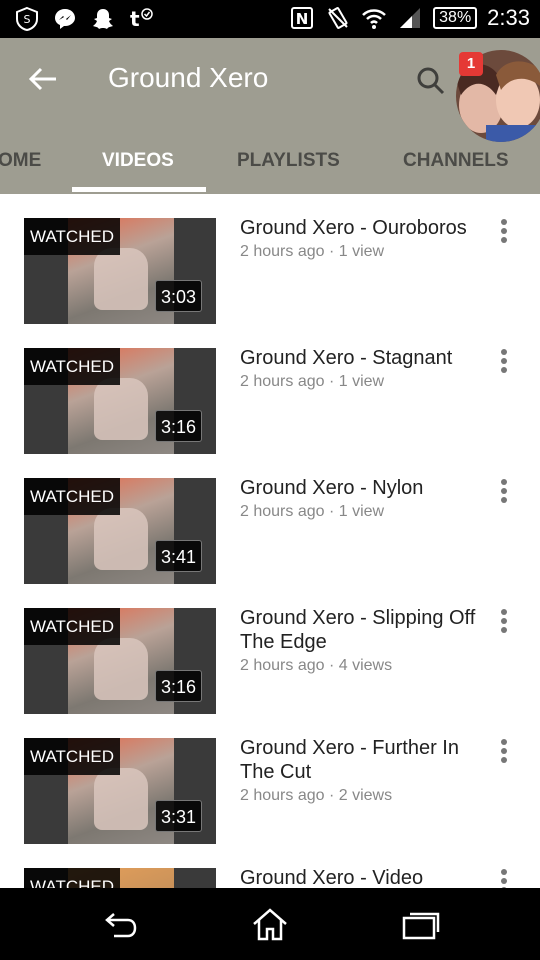 This screenshot has width=540, height=960. What do you see at coordinates (316, 665) in the screenshot?
I see `video-meta: 2 hours ago · 4 views` at bounding box center [316, 665].